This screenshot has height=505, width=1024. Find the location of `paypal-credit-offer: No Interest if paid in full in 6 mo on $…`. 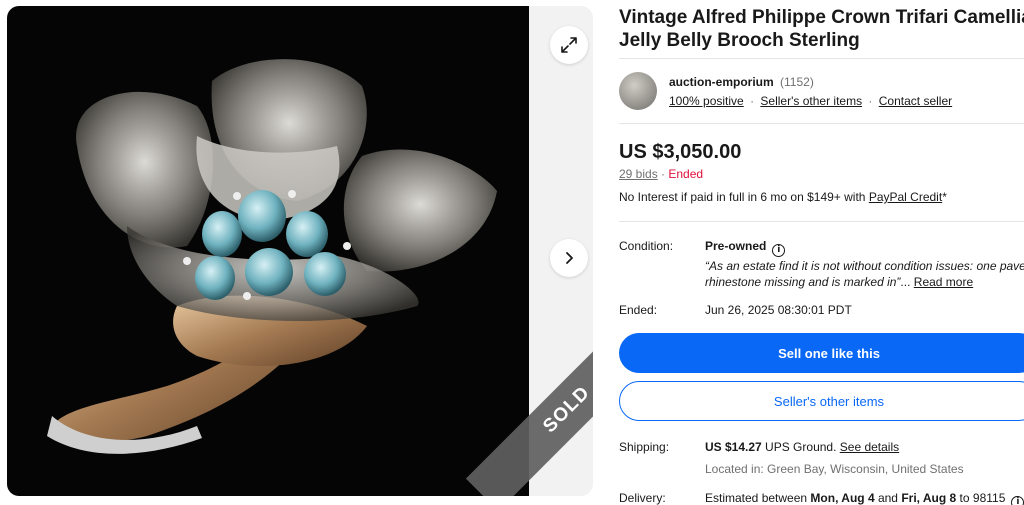

paypal-credit-offer: No Interest if paid in full in 6 mo on $… is located at coordinates (783, 197).